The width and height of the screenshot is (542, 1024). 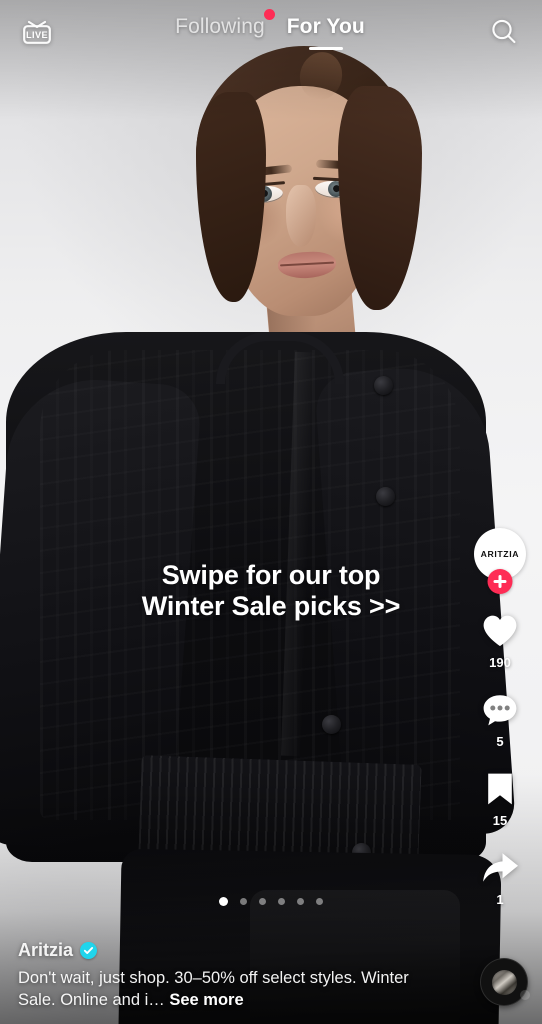 I want to click on ribbed-hem, so click(x=280, y=810).